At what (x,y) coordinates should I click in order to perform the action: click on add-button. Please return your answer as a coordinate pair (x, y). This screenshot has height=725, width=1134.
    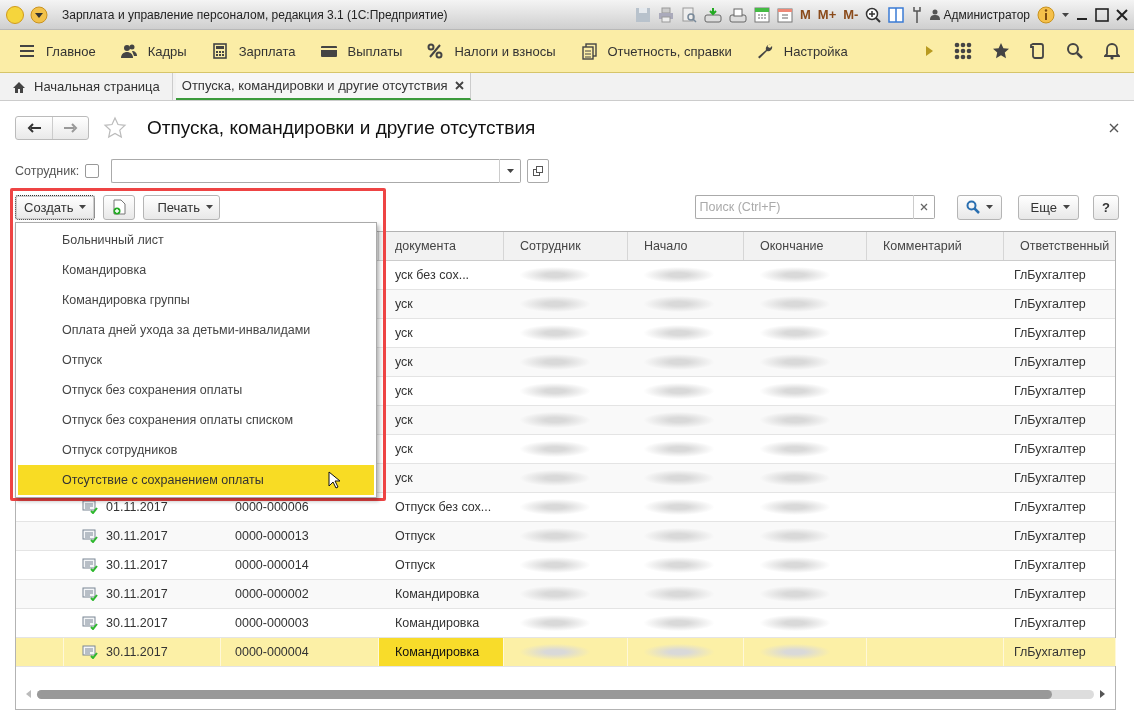
    Looking at the image, I should click on (119, 207).